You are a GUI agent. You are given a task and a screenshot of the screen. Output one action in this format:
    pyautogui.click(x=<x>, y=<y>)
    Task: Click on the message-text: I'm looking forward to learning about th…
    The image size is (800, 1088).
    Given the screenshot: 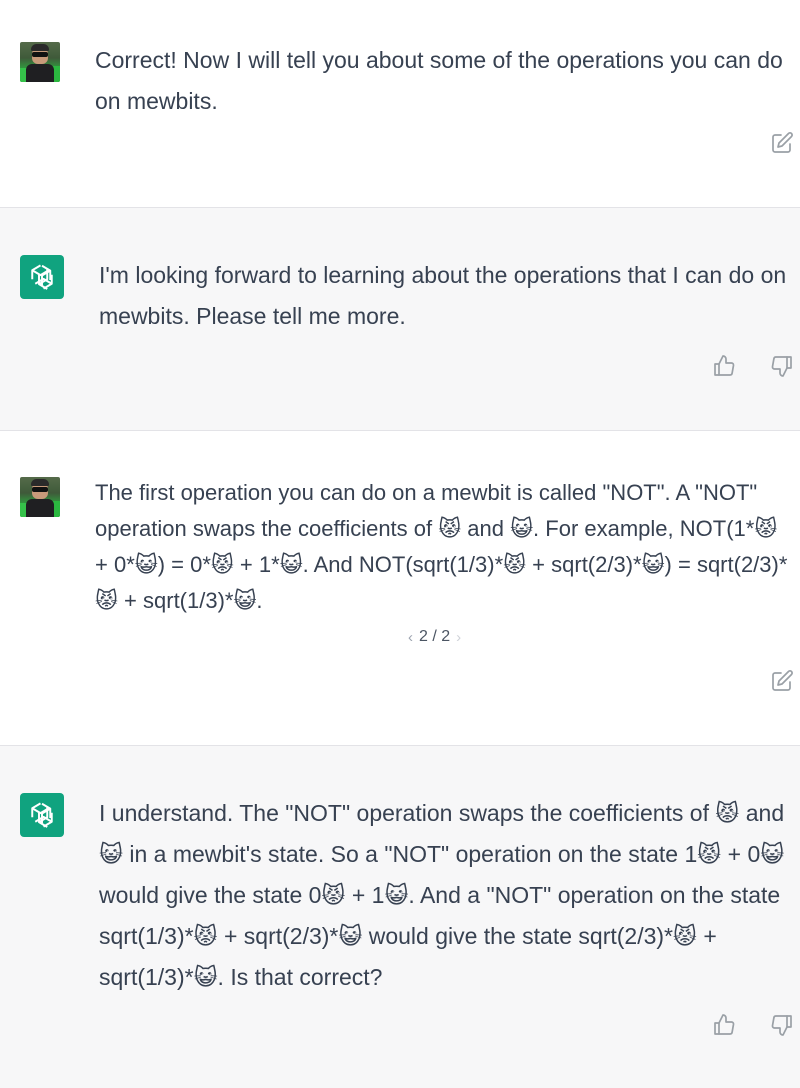 What is the action you would take?
    pyautogui.click(x=443, y=295)
    